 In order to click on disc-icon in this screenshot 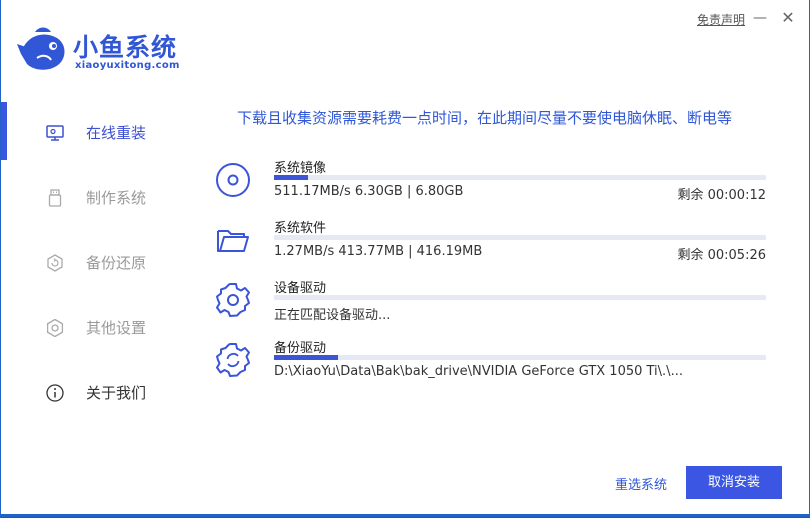, I will do `click(233, 180)`.